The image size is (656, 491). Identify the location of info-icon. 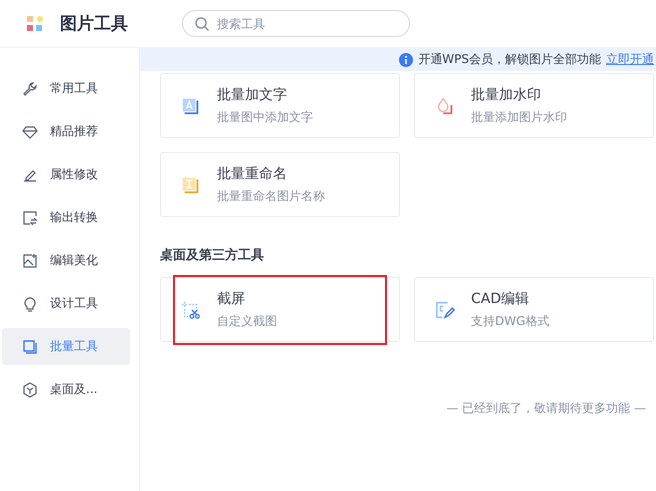
(406, 59).